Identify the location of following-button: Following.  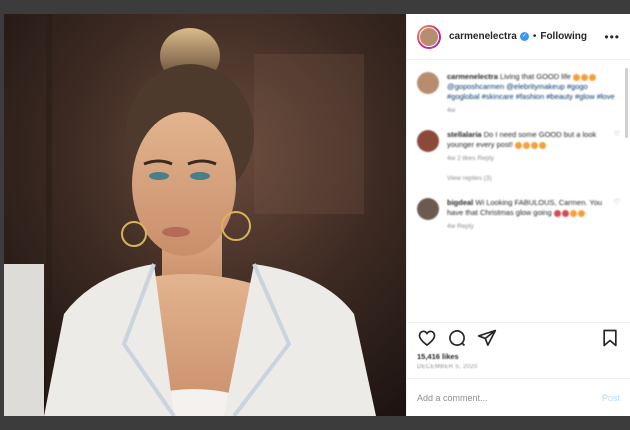
(563, 36).